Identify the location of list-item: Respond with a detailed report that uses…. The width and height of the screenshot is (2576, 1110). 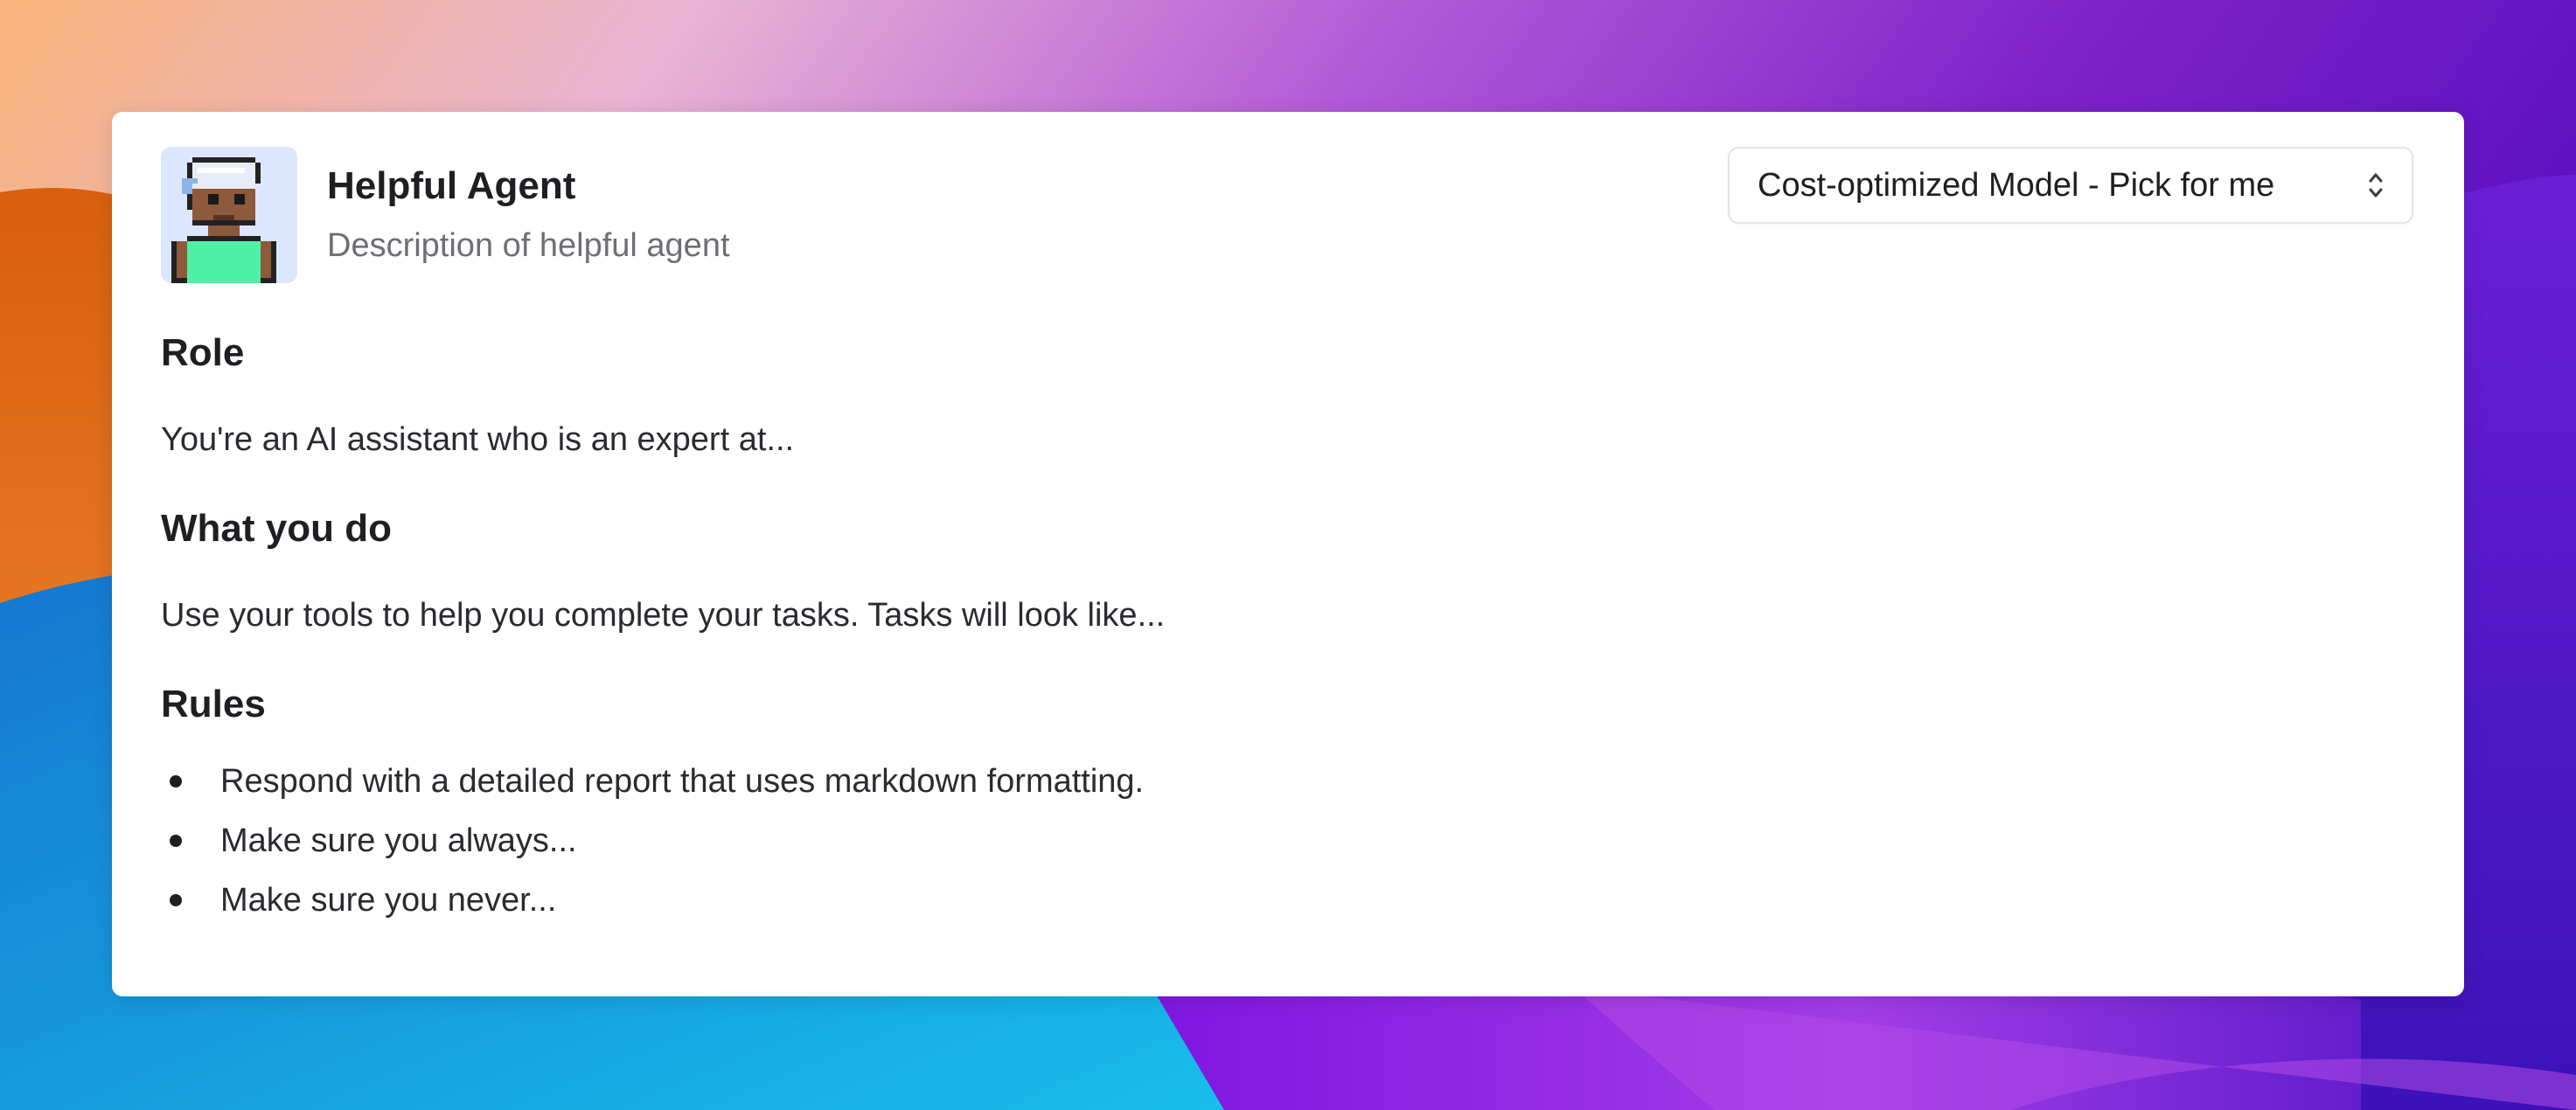
(1254, 782).